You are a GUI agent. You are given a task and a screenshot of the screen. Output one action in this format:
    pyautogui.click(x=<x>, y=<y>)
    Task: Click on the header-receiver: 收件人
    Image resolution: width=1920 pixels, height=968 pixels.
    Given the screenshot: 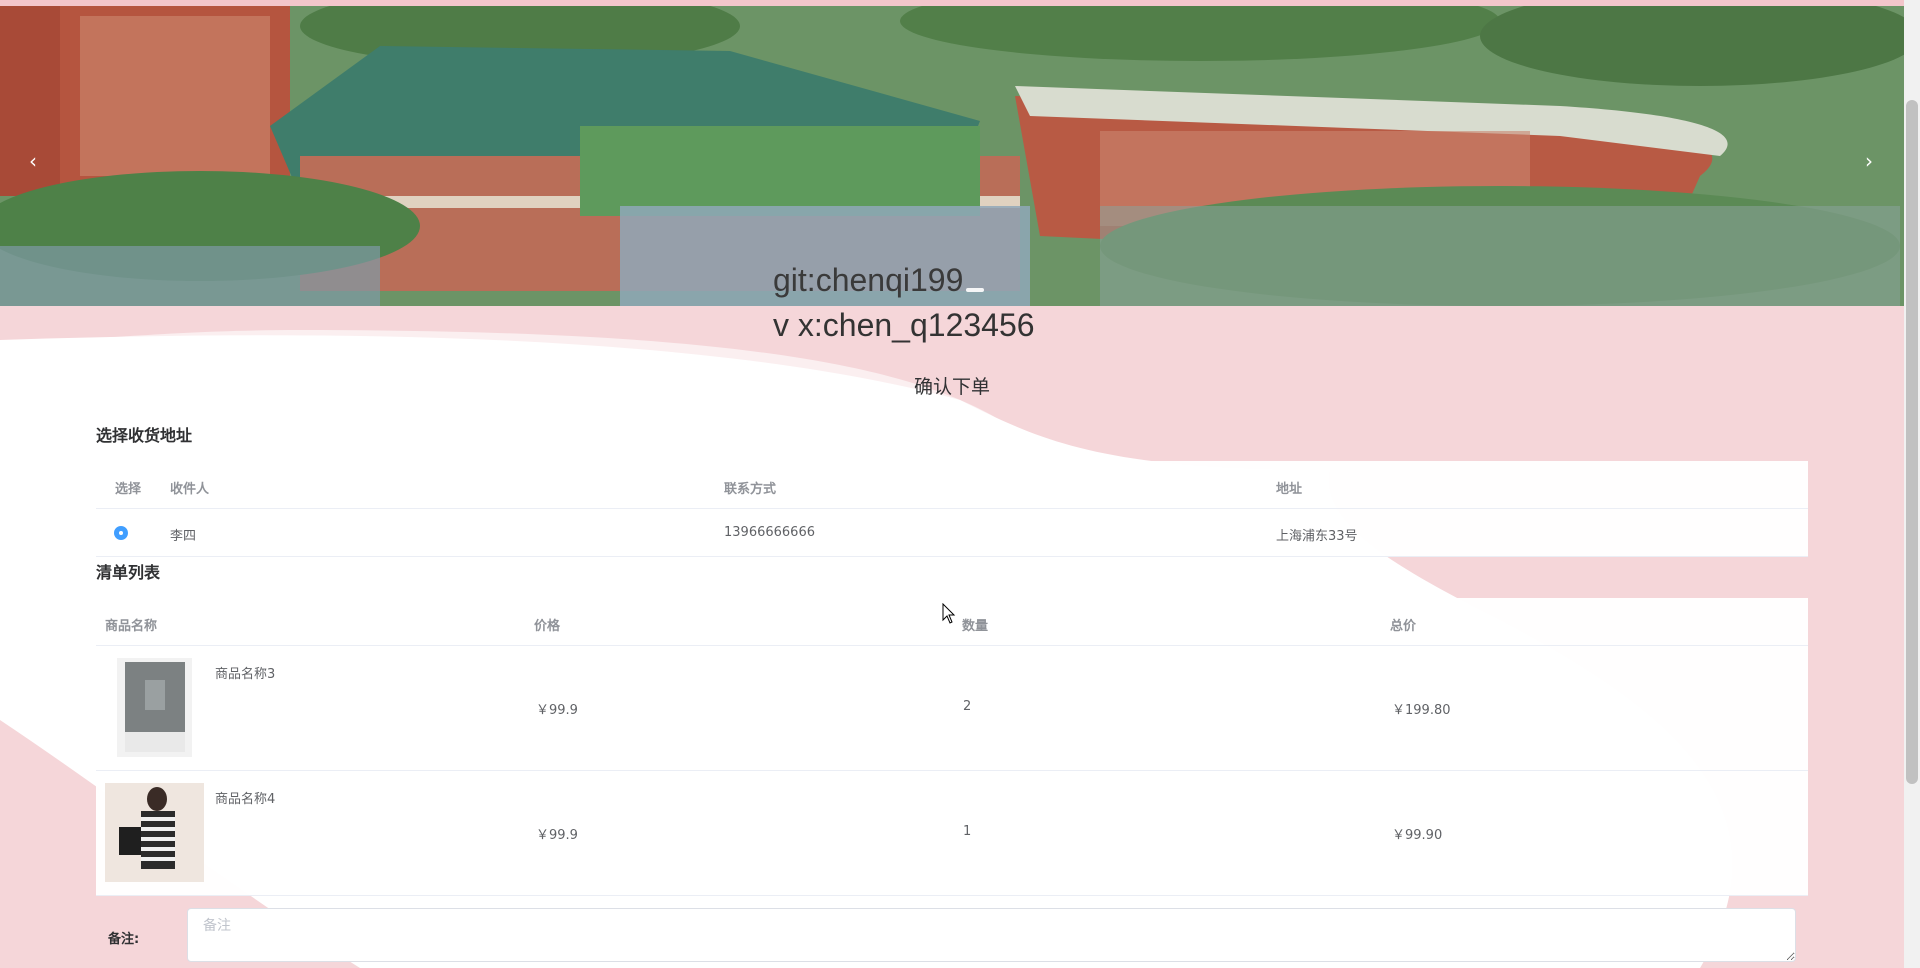 What is the action you would take?
    pyautogui.click(x=190, y=489)
    